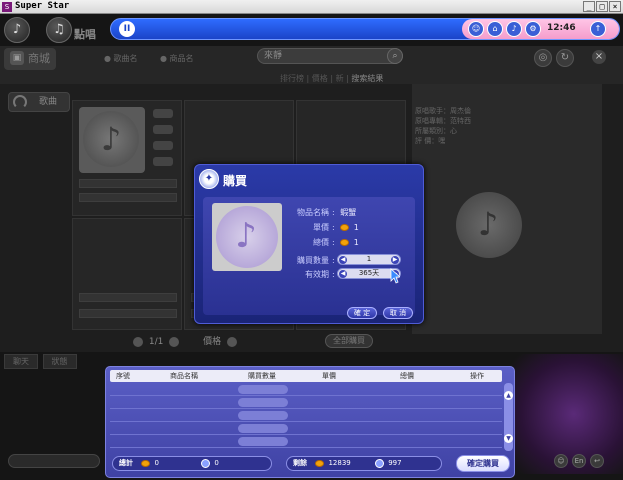  What do you see at coordinates (292, 78) in the screenshot?
I see `sort-tab-rank: 排行榜` at bounding box center [292, 78].